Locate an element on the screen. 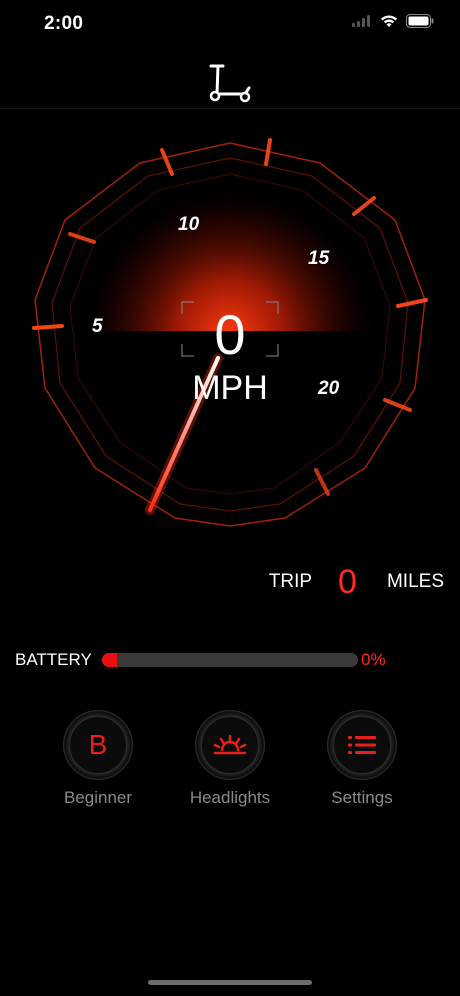  beginner-b-icon: B is located at coordinates (98, 744).